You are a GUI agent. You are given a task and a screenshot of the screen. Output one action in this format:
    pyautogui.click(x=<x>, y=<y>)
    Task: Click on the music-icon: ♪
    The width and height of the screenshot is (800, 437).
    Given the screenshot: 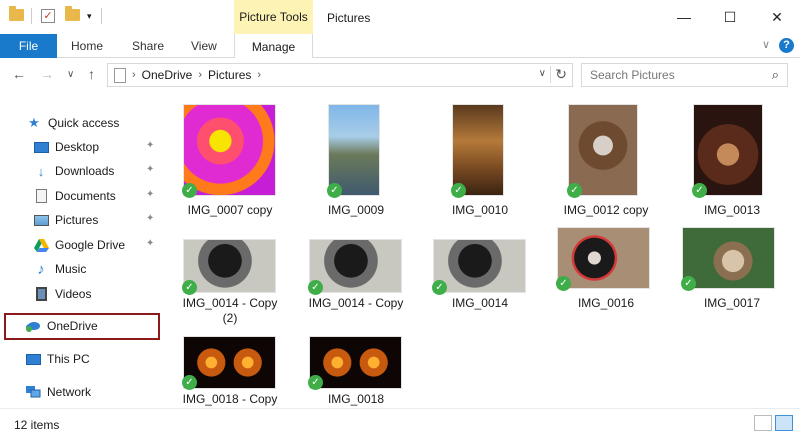 What is the action you would take?
    pyautogui.click(x=41, y=269)
    